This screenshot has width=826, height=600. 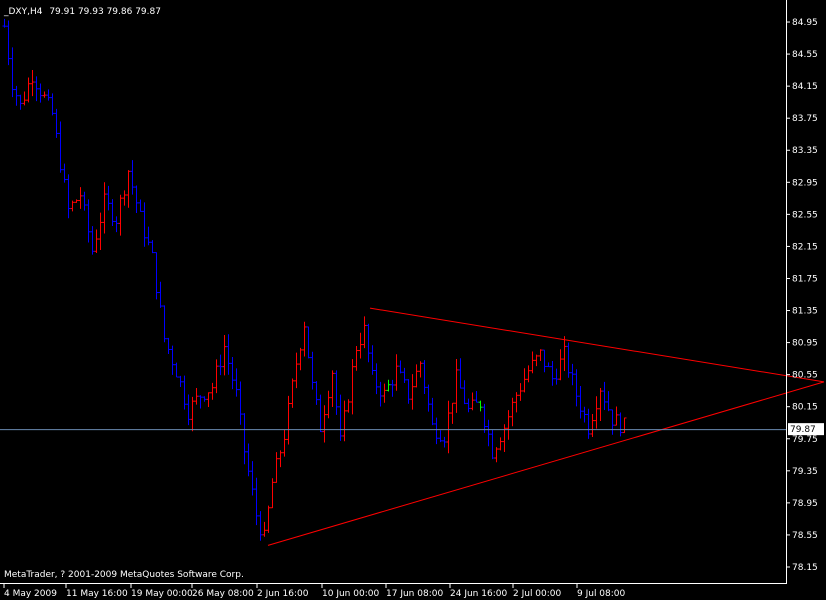 I want to click on time-tick-label: 2 Jul 00:00, so click(x=537, y=594).